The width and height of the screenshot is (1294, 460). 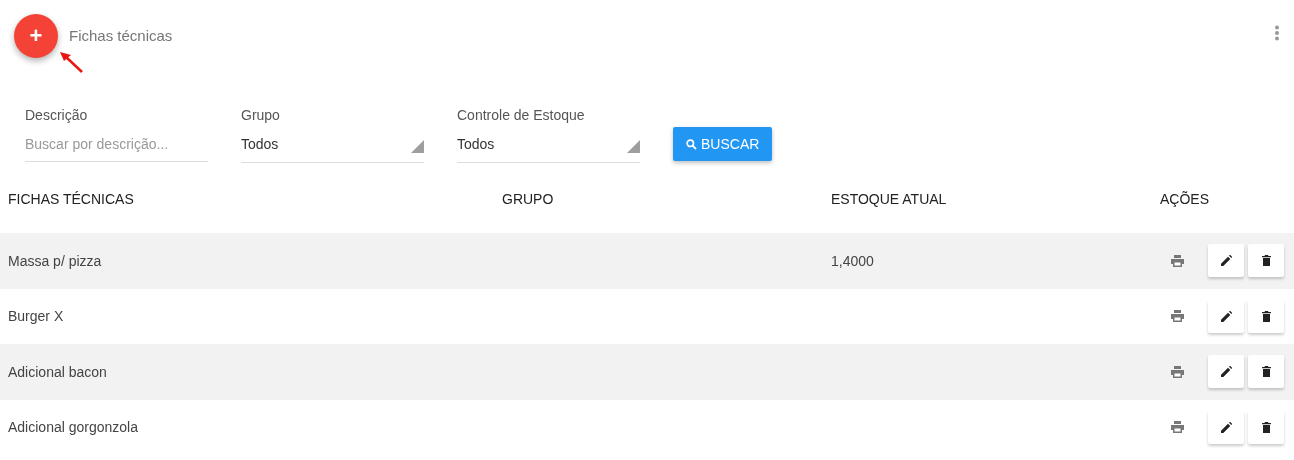 I want to click on column-header: GRUPO, so click(x=528, y=199).